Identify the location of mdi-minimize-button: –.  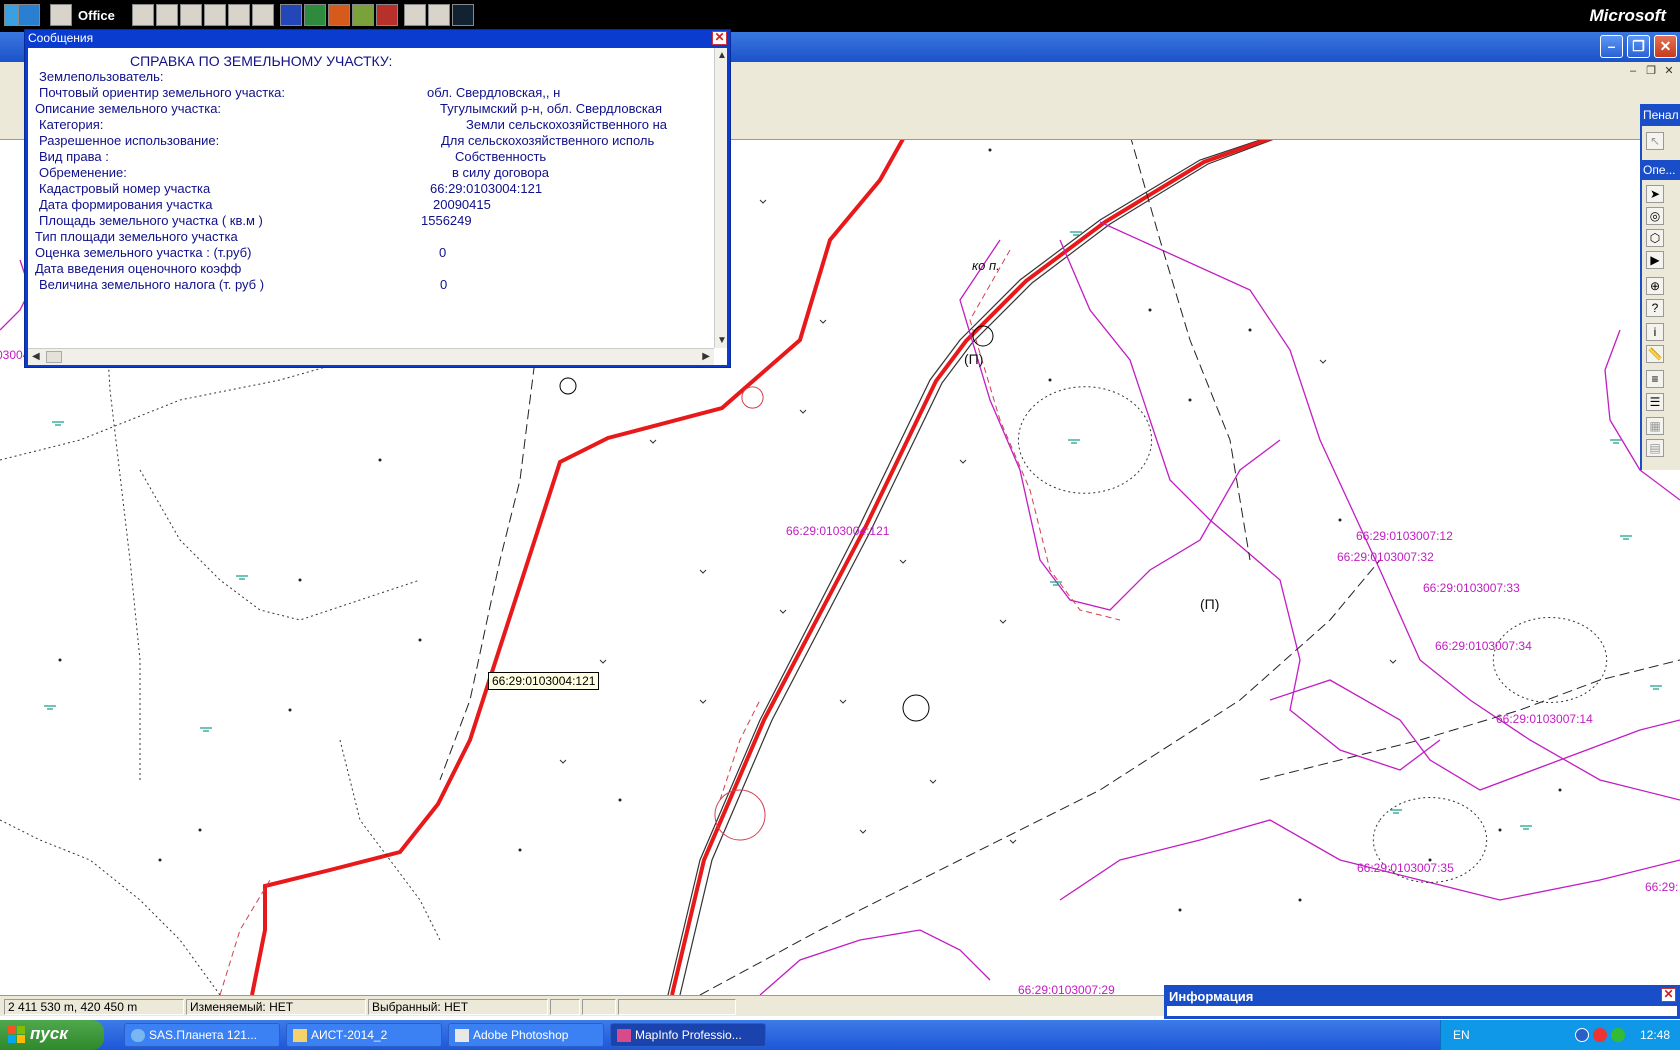
(1633, 71).